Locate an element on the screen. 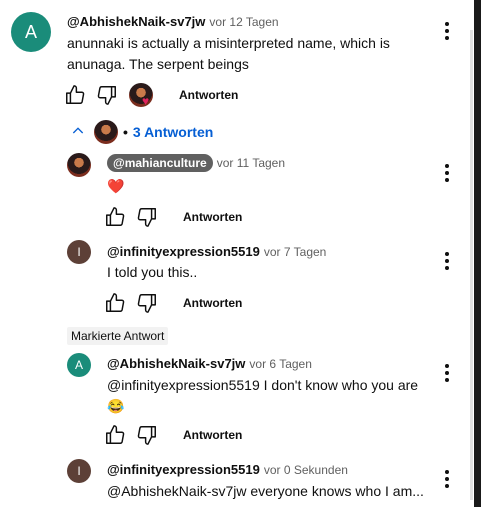 Image resolution: width=481 pixels, height=507 pixels. reply-header: @mahianculture vor 11 Tagen is located at coordinates (196, 163).